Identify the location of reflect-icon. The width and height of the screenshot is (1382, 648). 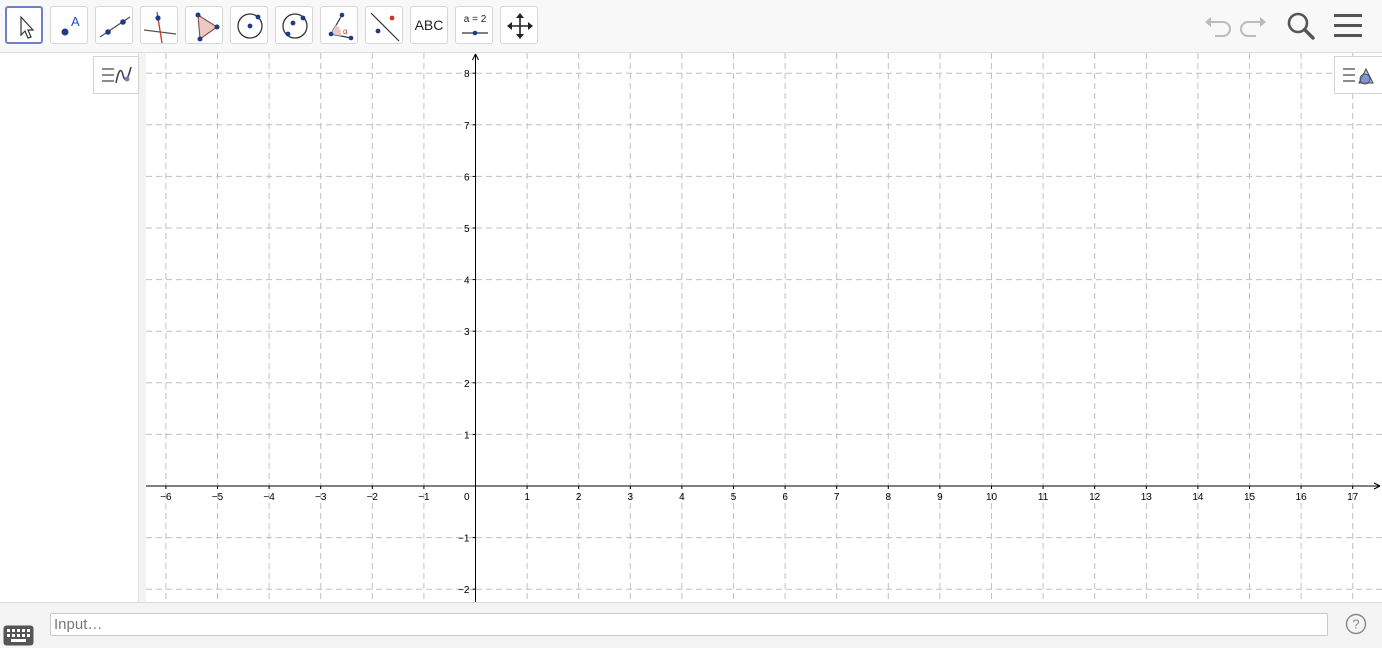
(385, 27).